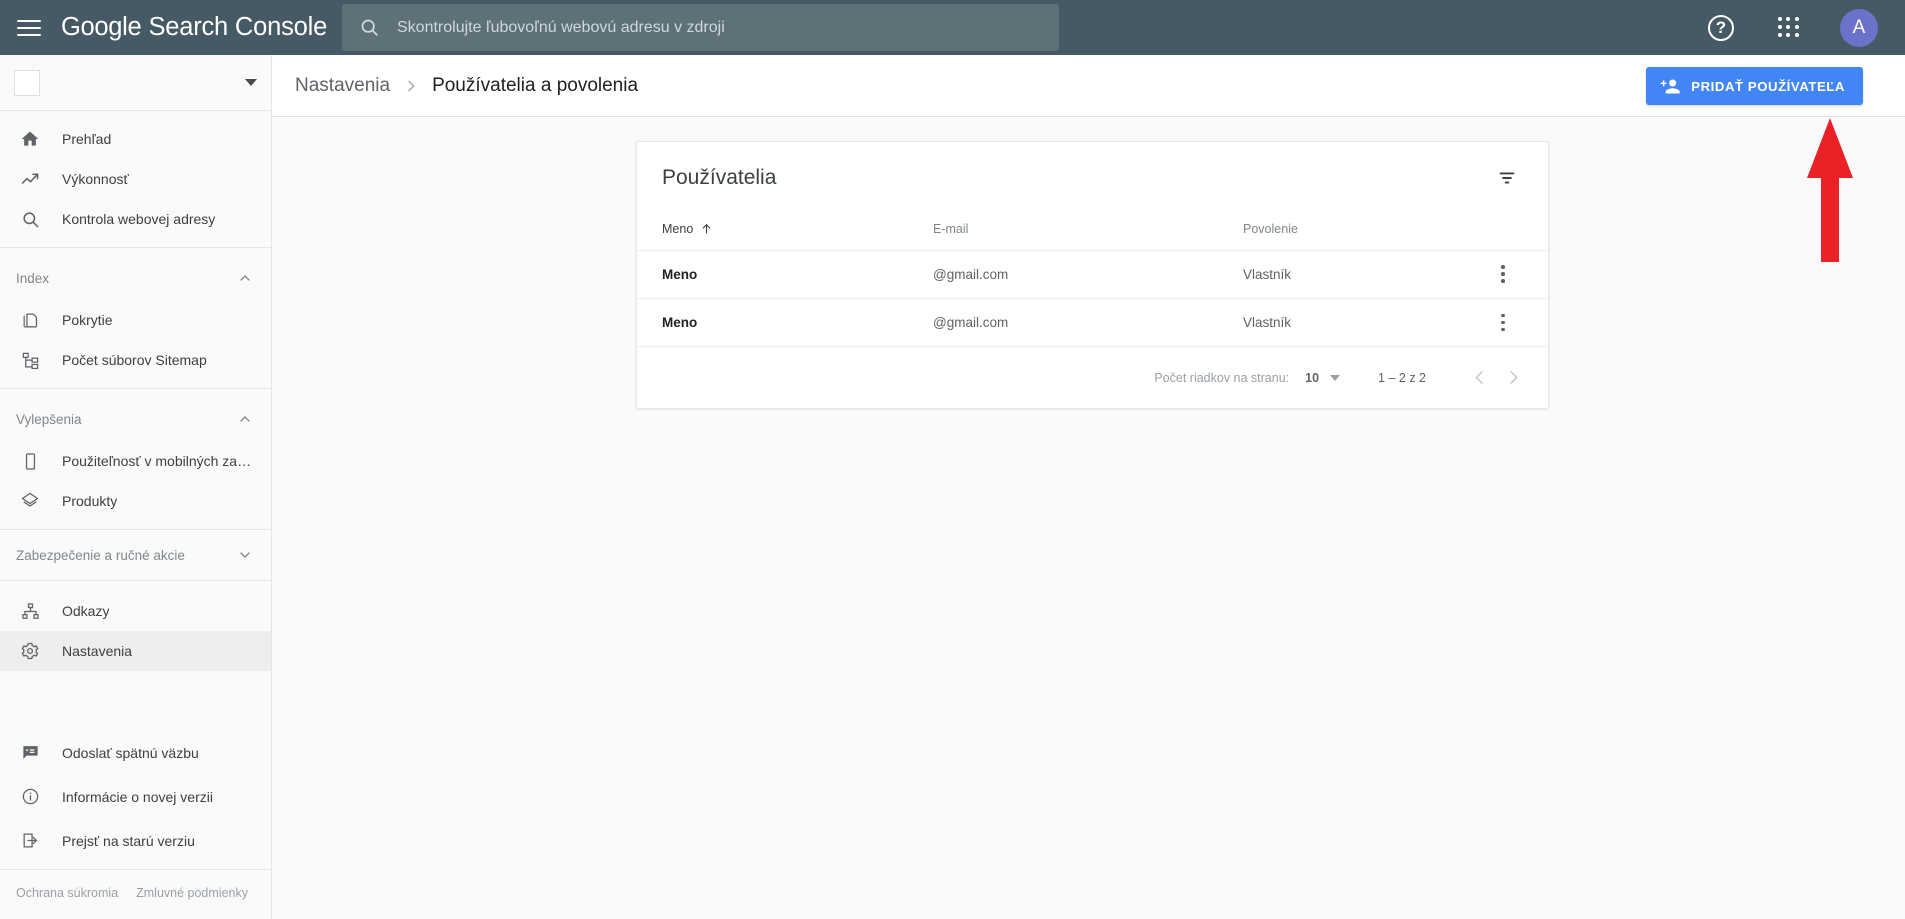 Image resolution: width=1905 pixels, height=919 pixels. I want to click on sidebar-item-produkty: Produkty, so click(135, 501).